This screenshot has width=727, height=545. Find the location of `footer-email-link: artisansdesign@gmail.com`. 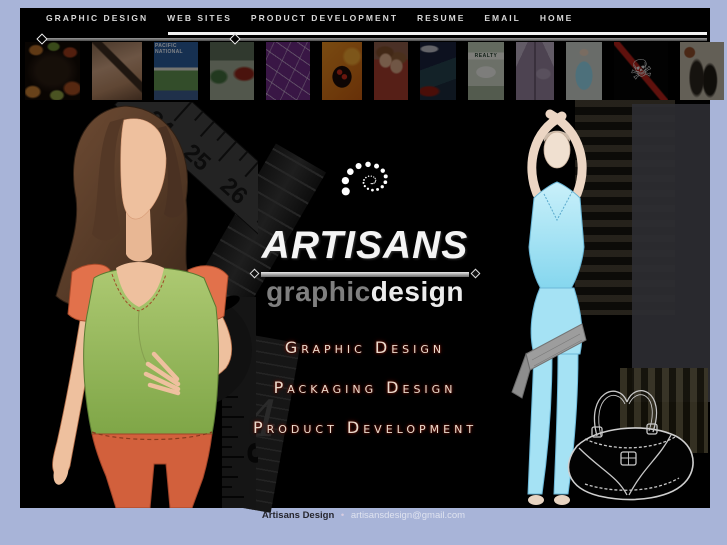

footer-email-link: artisansdesign@gmail.com is located at coordinates (408, 515).